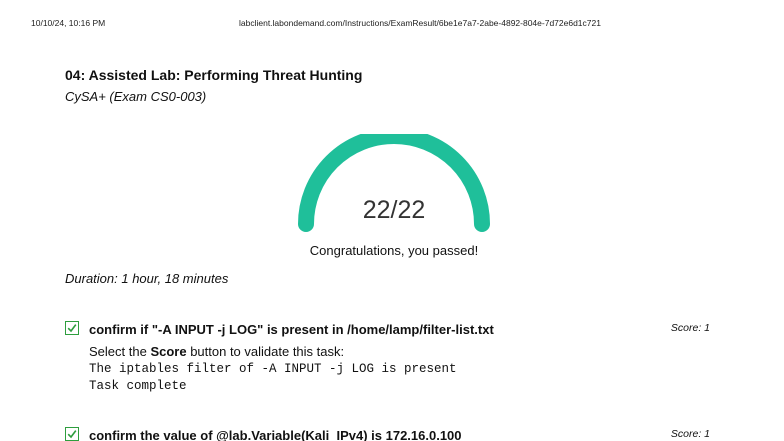  Describe the element at coordinates (147, 278) in the screenshot. I see `duration-text: Duration: 1 hour, 18 minutes` at that location.